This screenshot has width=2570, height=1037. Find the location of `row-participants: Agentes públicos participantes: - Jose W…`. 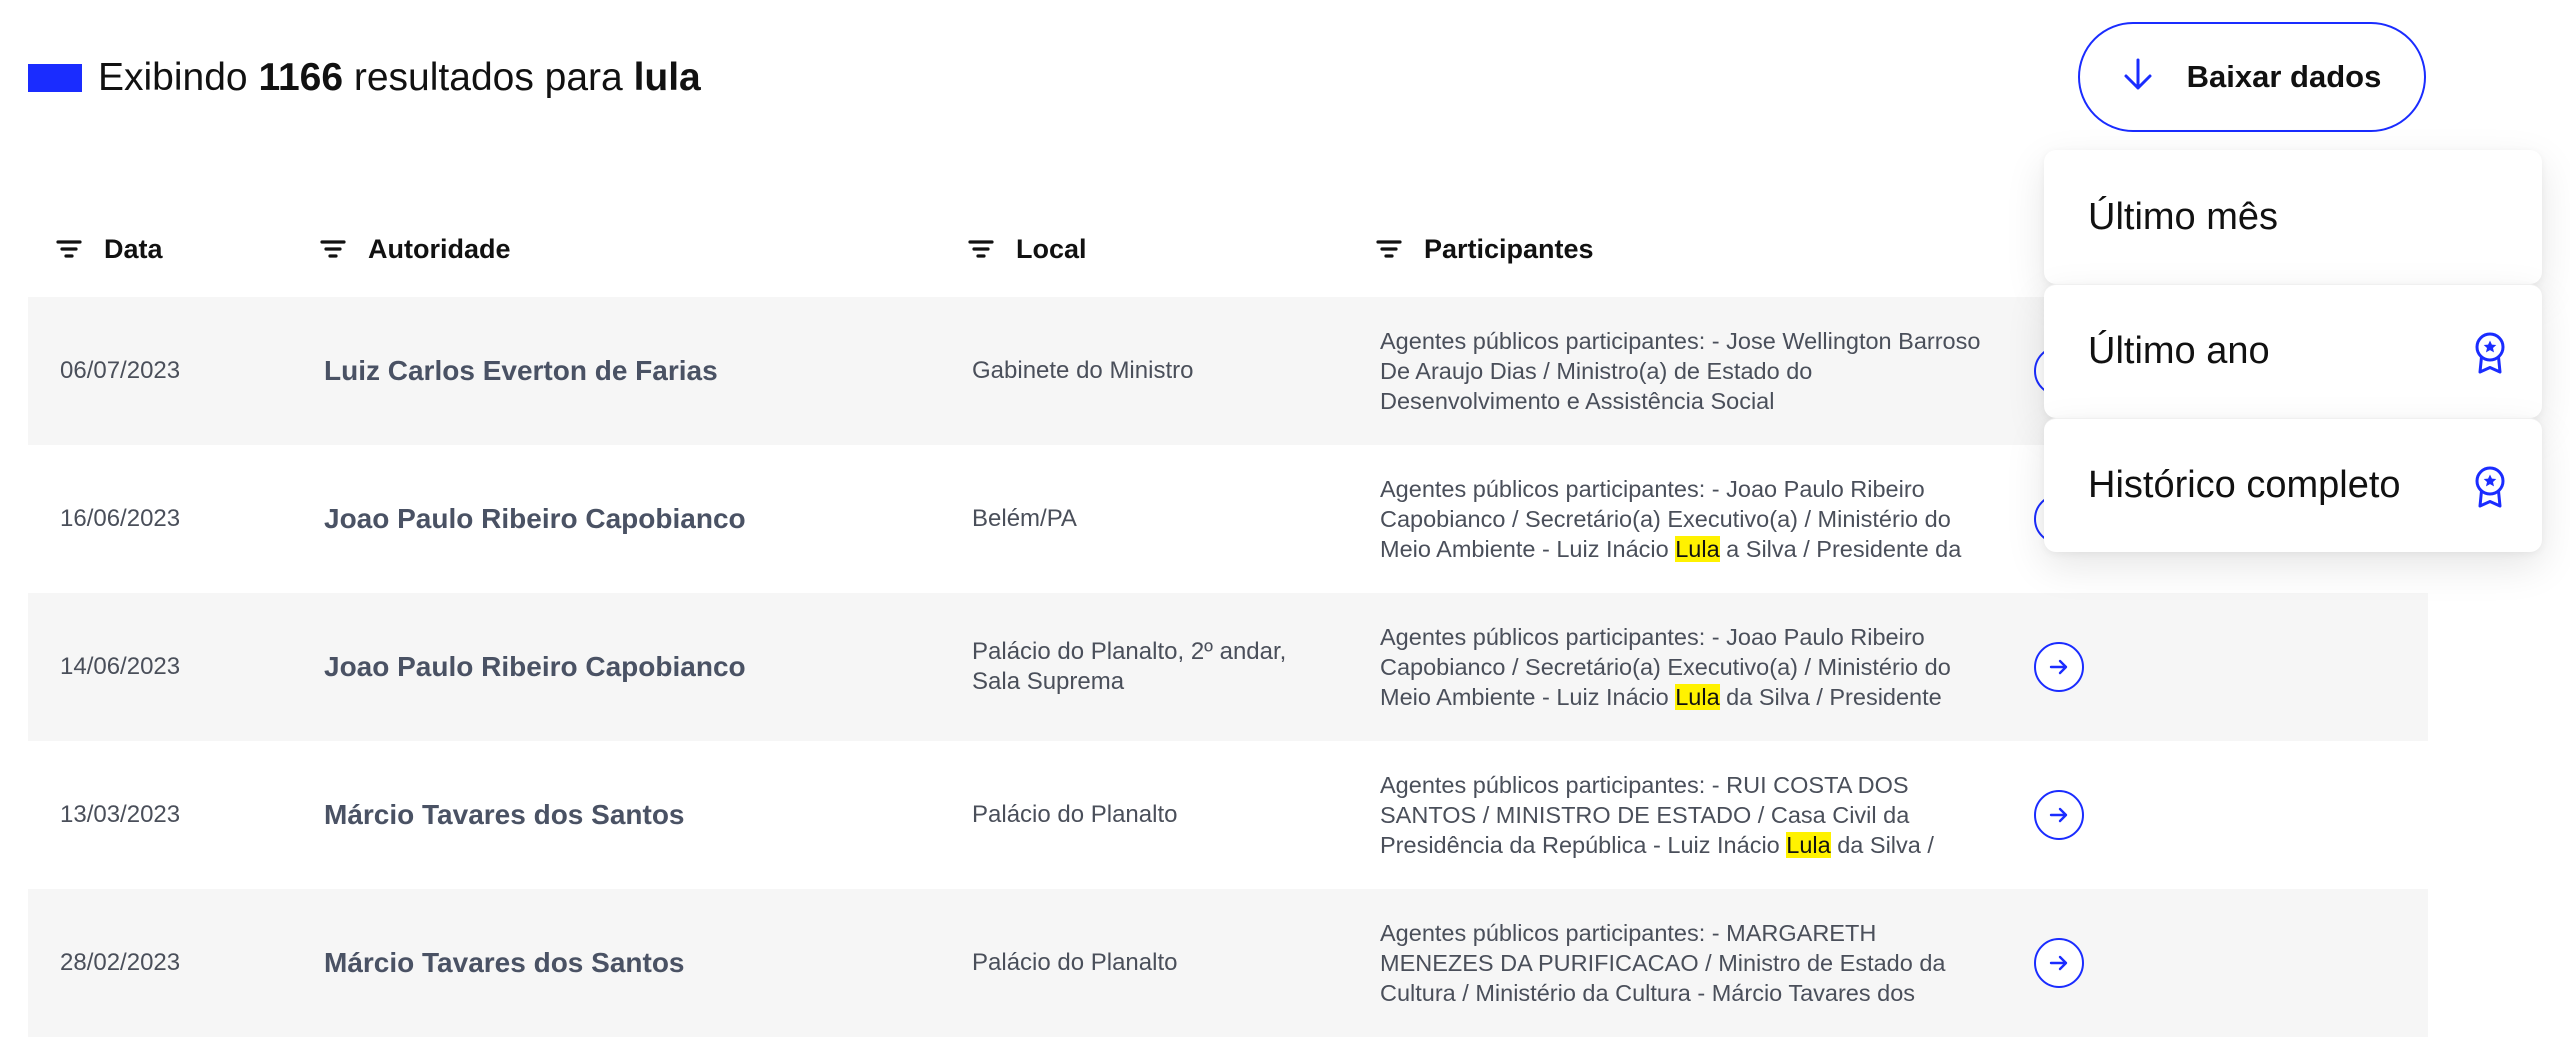

row-participants: Agentes públicos participantes: - Jose W… is located at coordinates (1685, 371).